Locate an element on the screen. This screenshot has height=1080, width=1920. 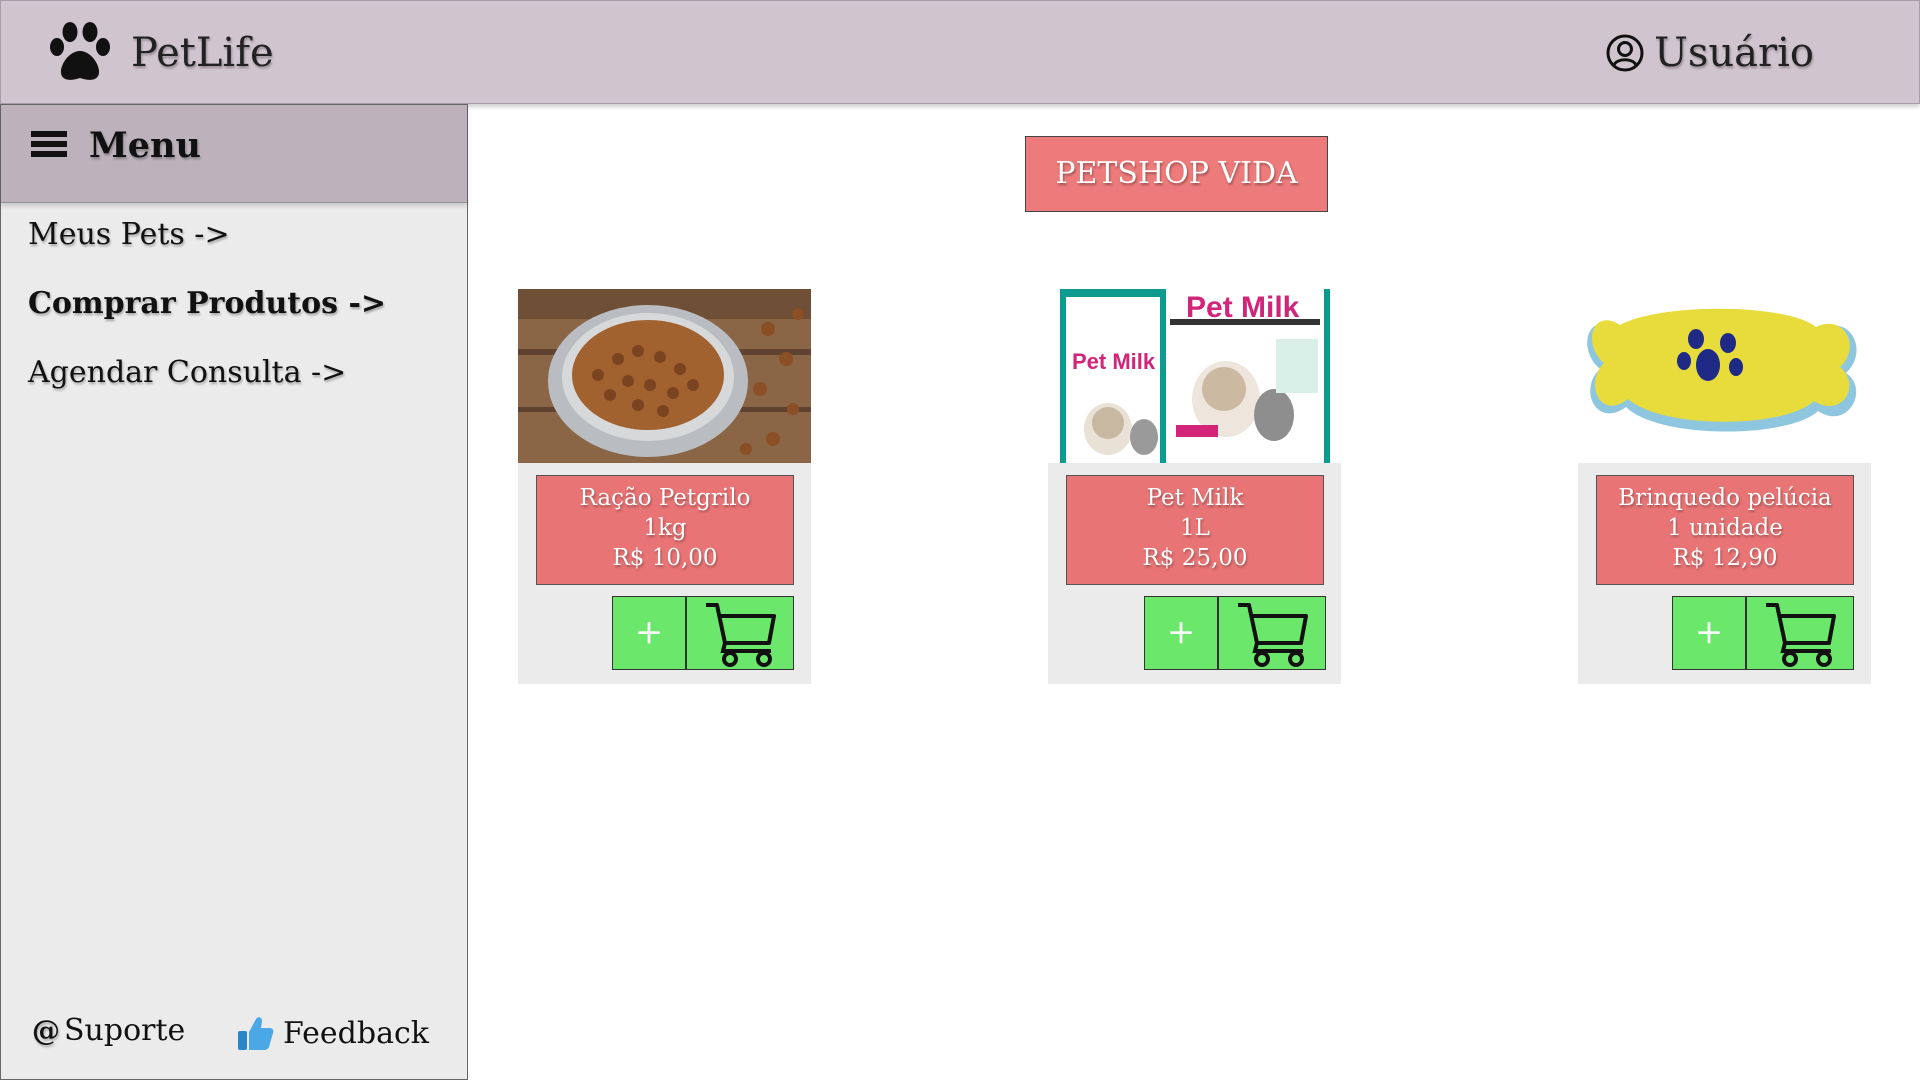
dog-food-bowl-image is located at coordinates (664, 376).